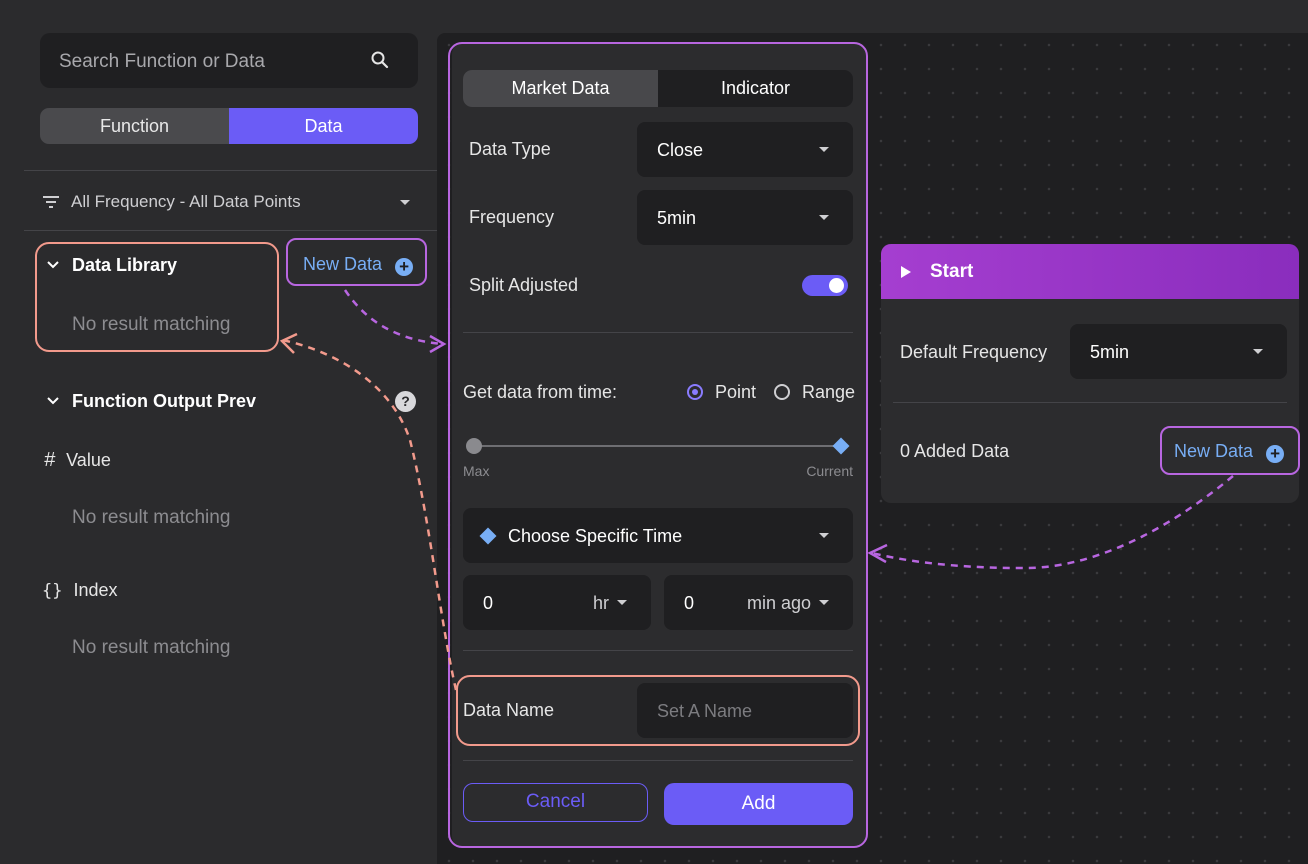  What do you see at coordinates (393, 317) in the screenshot?
I see `arrow-new-data-to-panel` at bounding box center [393, 317].